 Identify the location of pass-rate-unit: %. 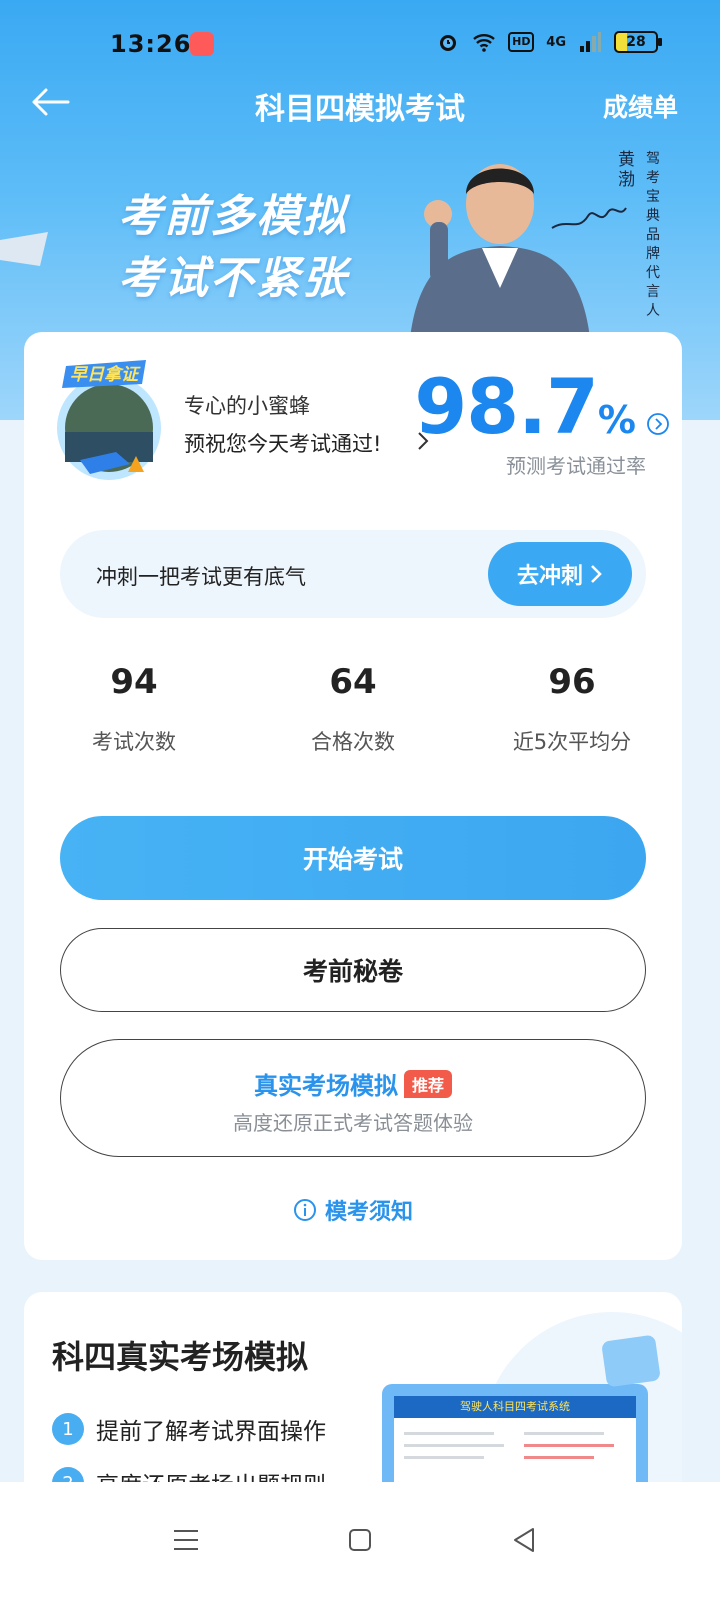
(616, 420).